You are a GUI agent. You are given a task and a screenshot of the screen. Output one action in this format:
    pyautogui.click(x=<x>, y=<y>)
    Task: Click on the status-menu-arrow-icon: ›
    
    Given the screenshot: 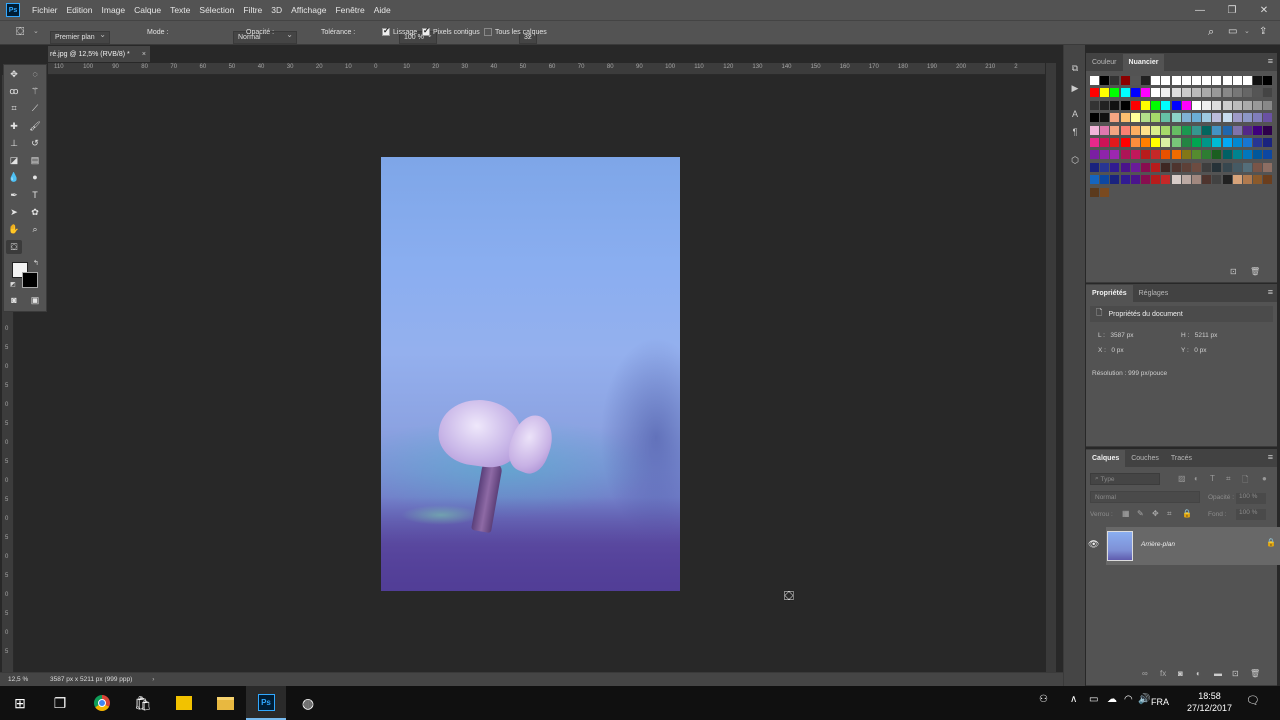 What is the action you would take?
    pyautogui.click(x=153, y=679)
    